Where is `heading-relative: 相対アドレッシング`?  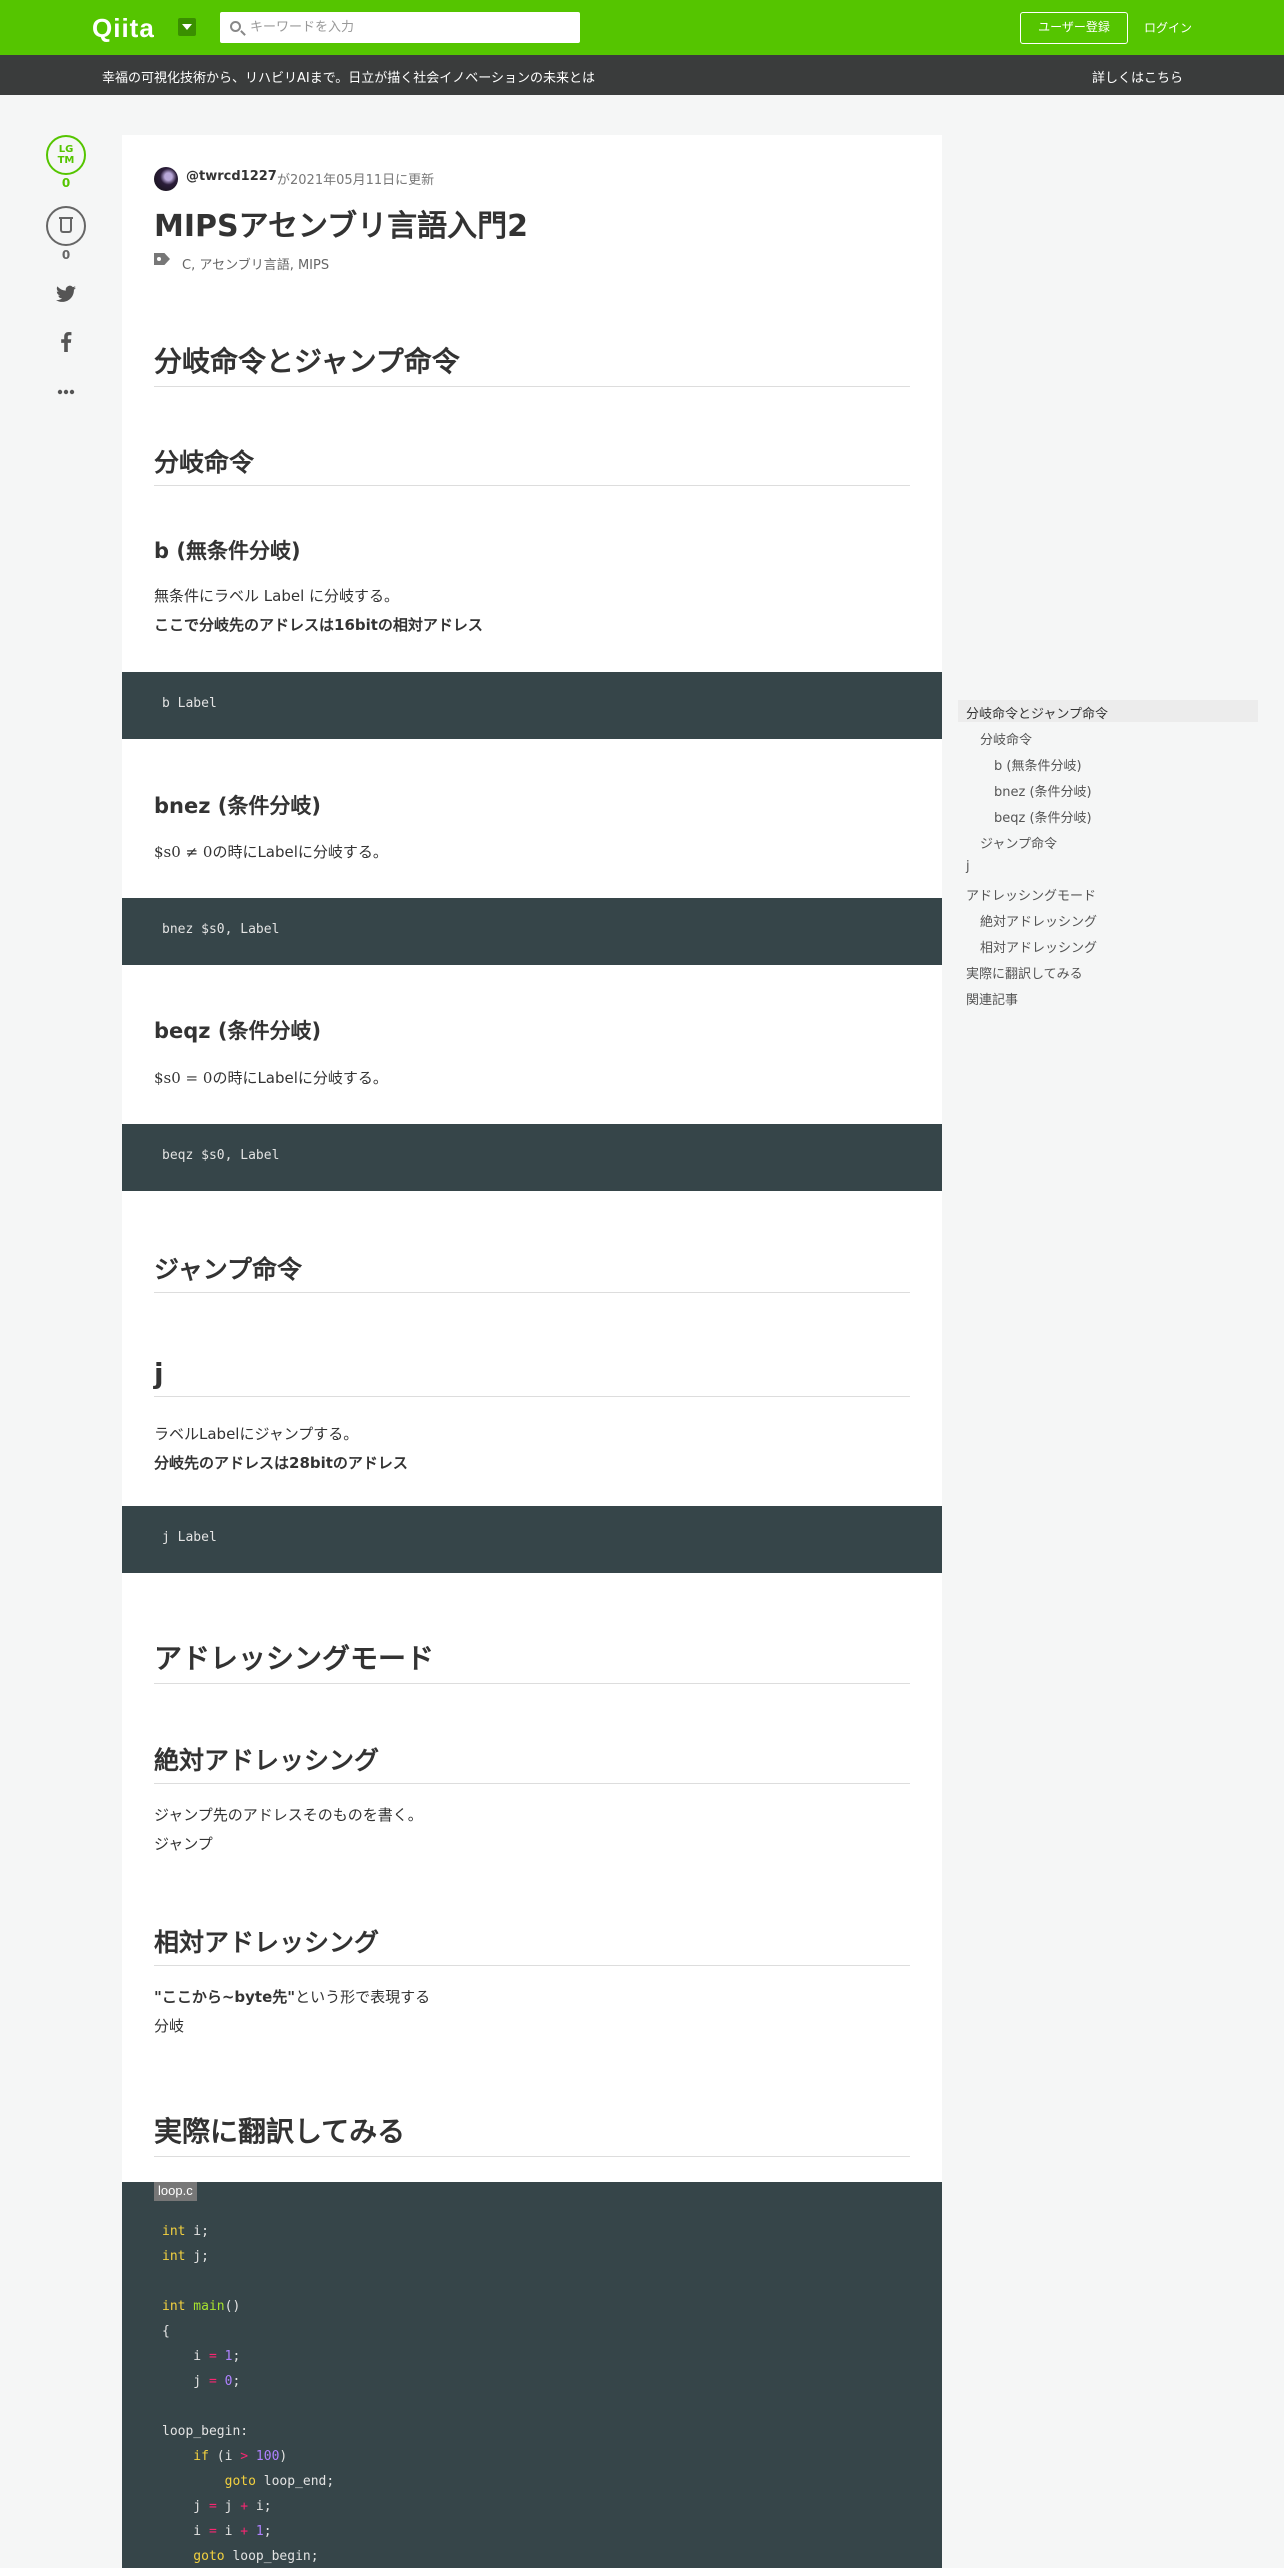
heading-relative: 相対アドレッシング is located at coordinates (532, 1944).